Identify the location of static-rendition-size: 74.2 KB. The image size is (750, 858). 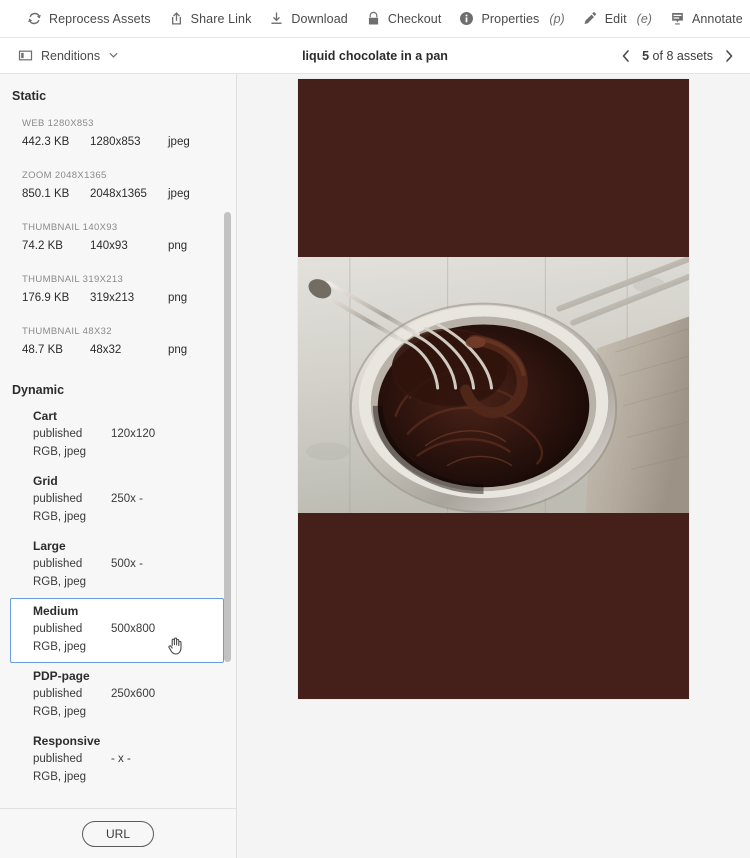
(42, 246).